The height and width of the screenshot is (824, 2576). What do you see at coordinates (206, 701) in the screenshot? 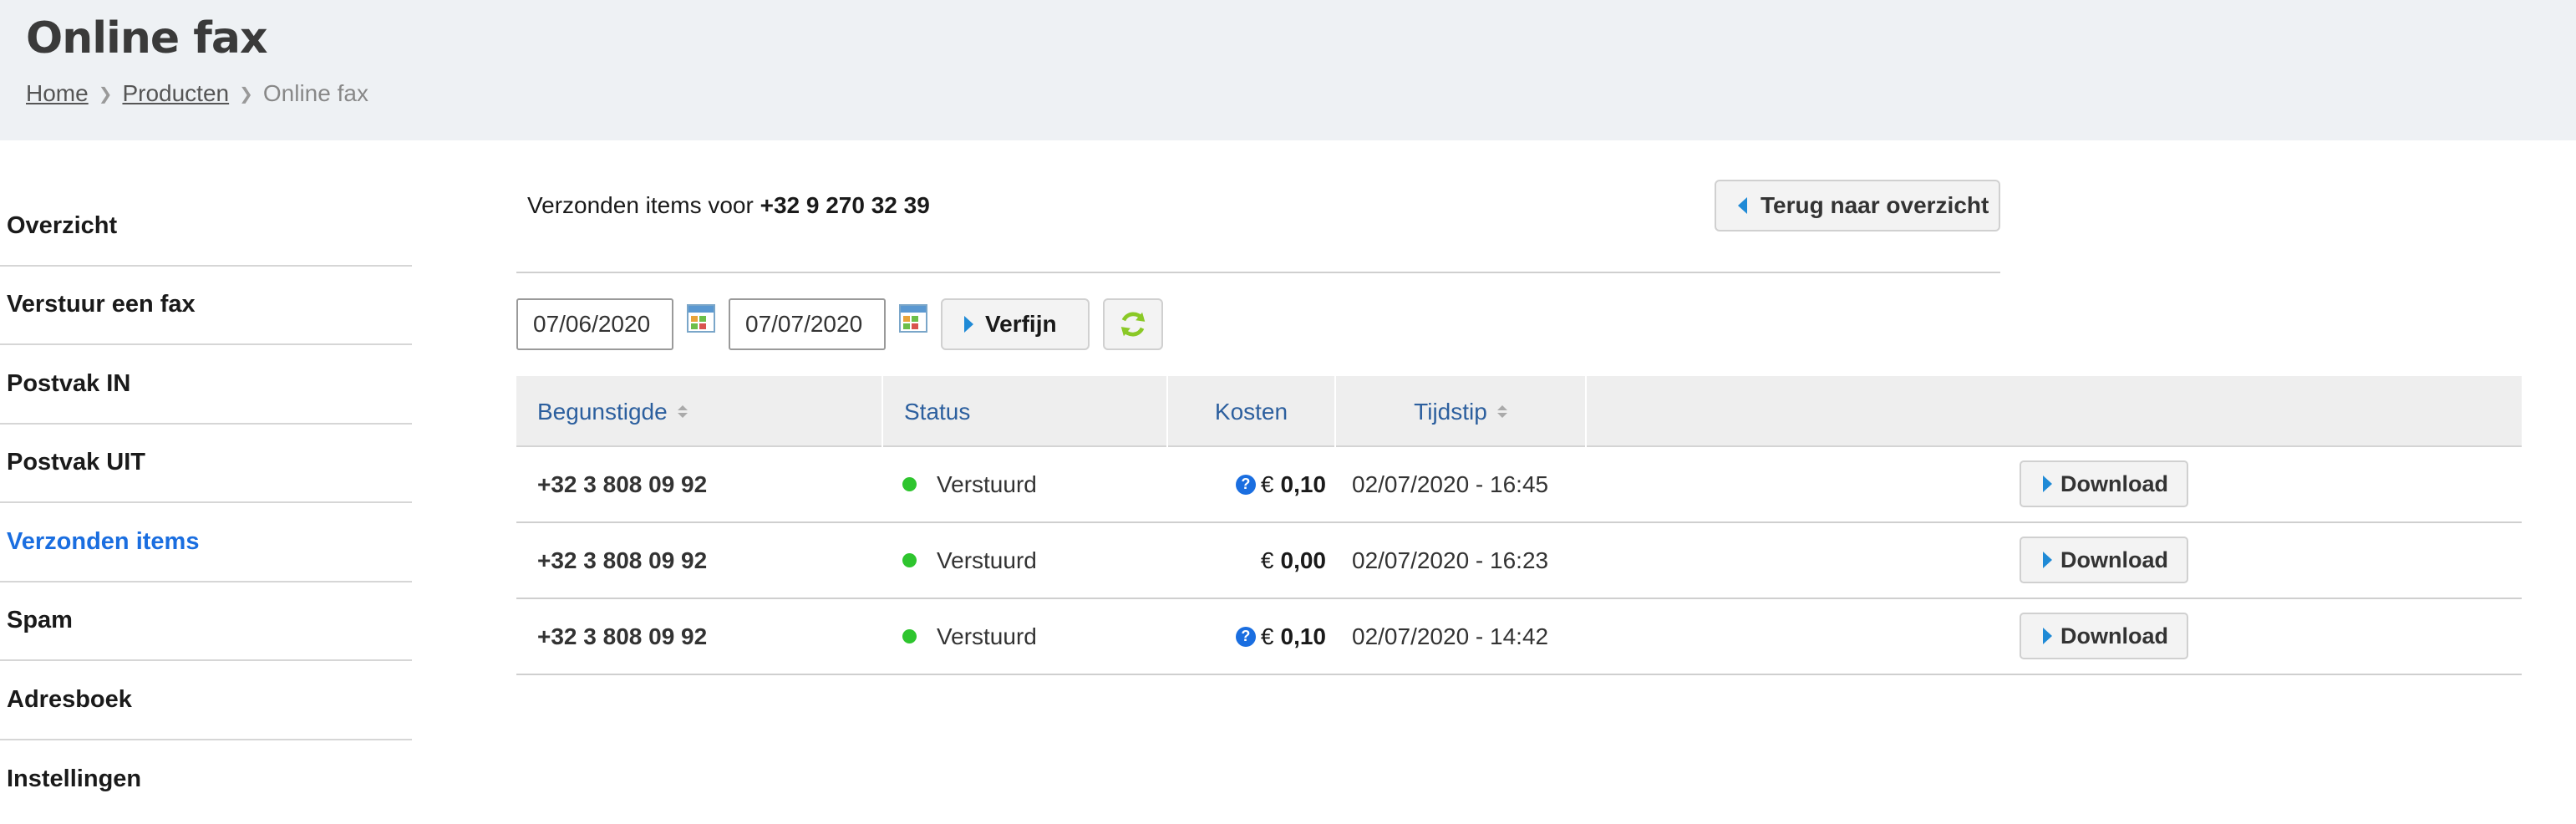
I see `sidebar-item-address-book: Adresboek` at bounding box center [206, 701].